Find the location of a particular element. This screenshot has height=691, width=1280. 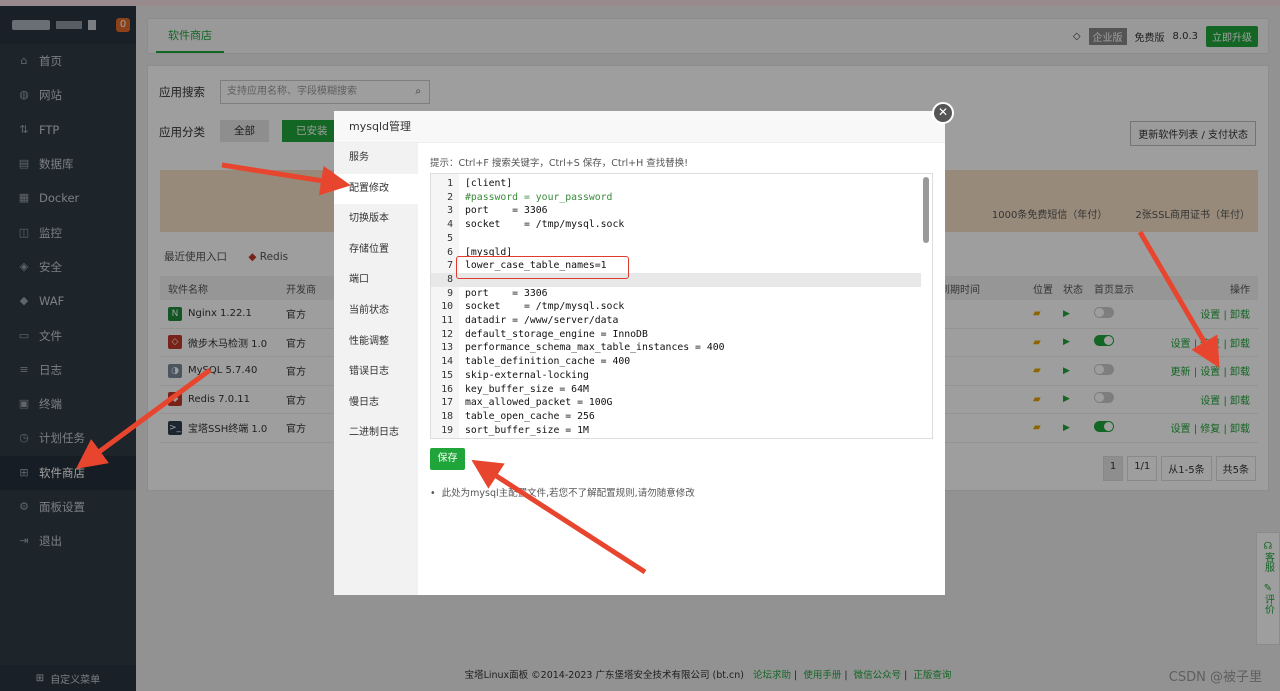

line-number: 6 is located at coordinates (450, 252).